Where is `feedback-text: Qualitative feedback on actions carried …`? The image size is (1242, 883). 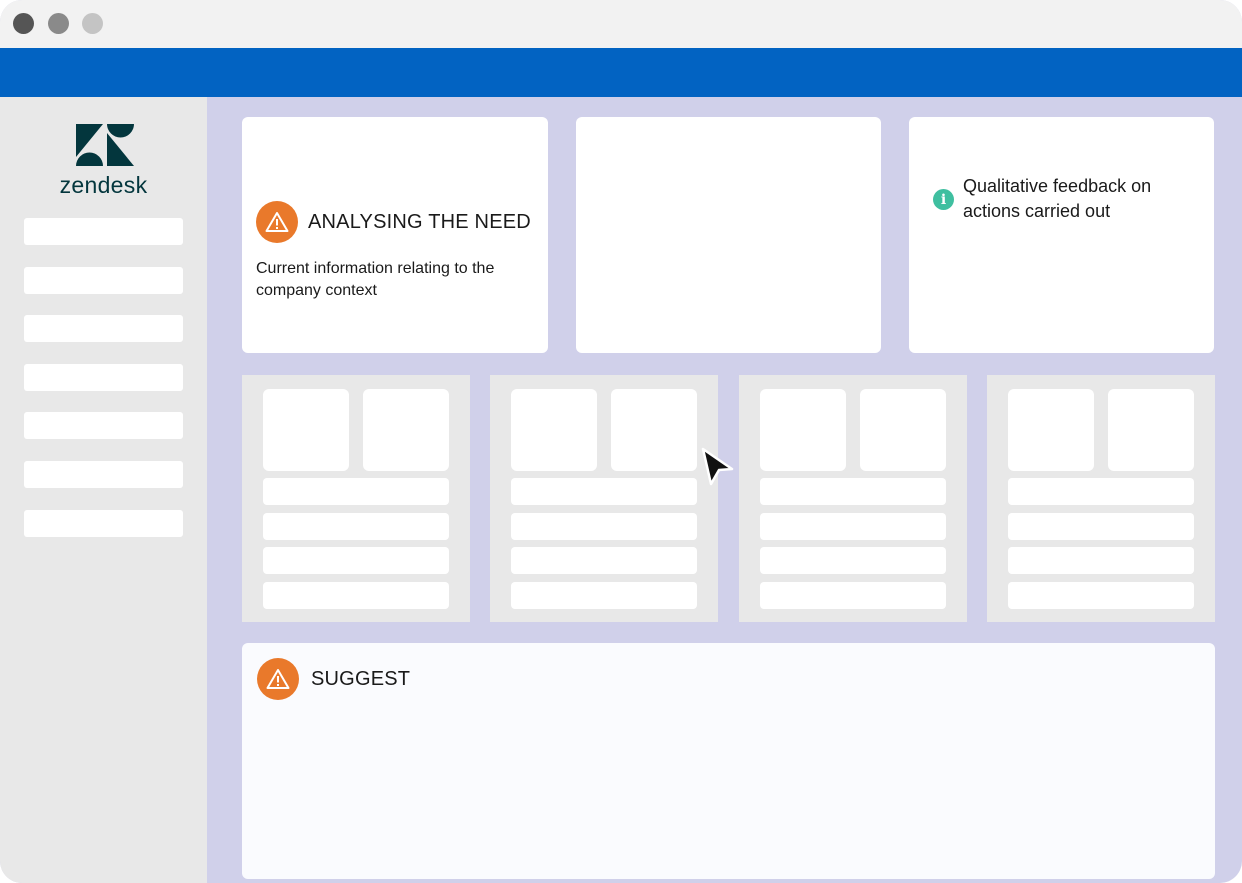 feedback-text: Qualitative feedback on actions carried … is located at coordinates (1057, 198).